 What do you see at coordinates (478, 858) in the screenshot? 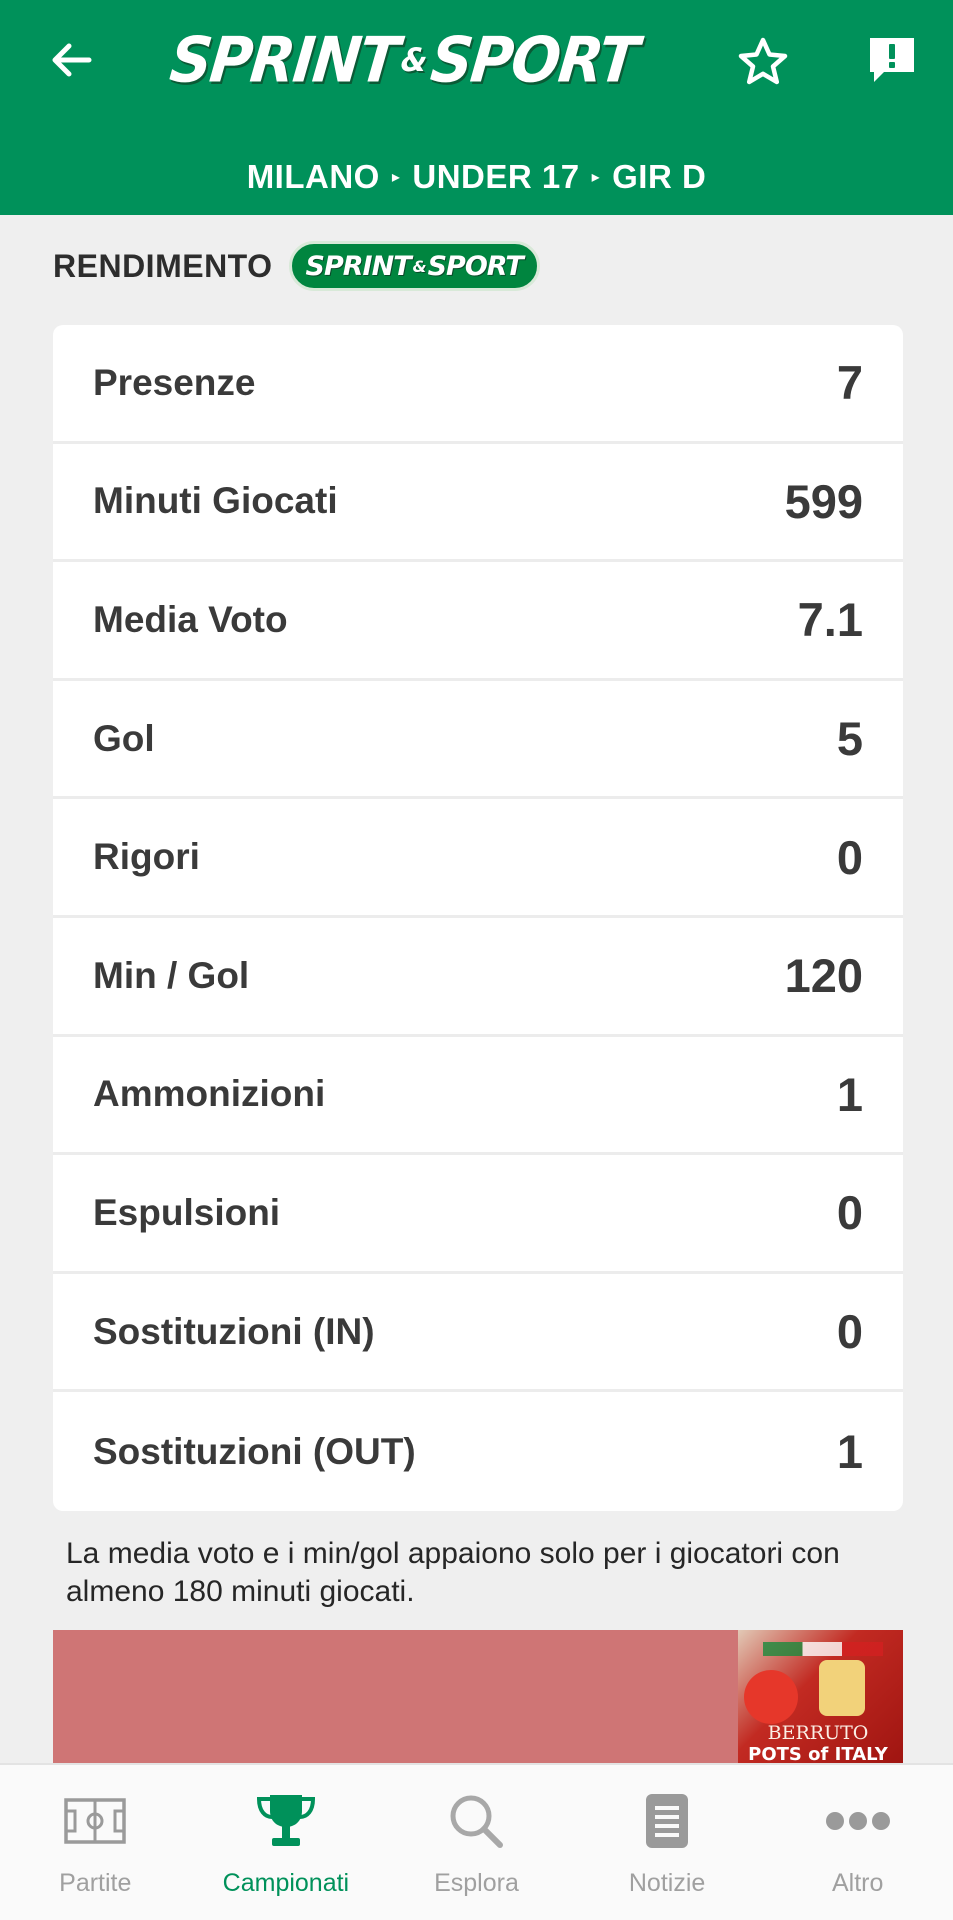
I see `stat-row-rigori: Rigori 0` at bounding box center [478, 858].